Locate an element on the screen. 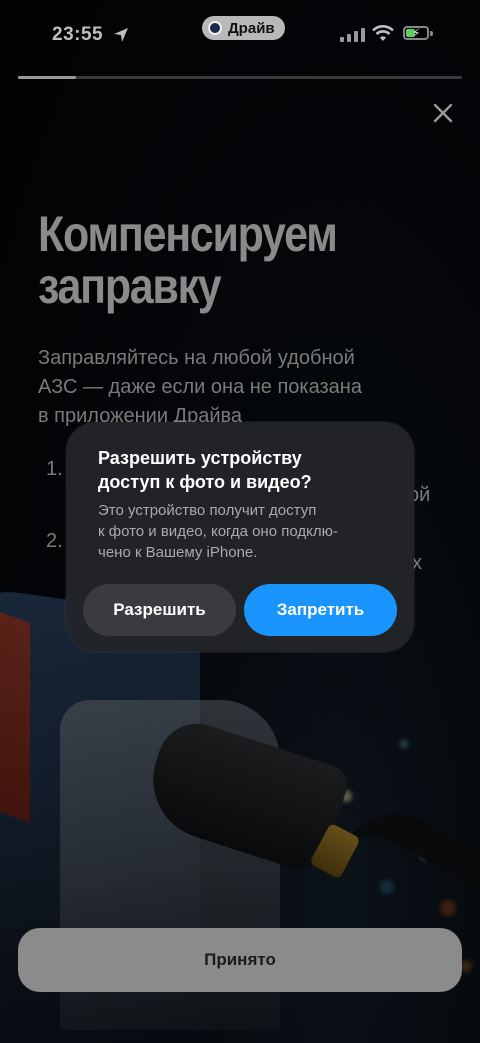 The height and width of the screenshot is (1043, 480). accept-button: Принято is located at coordinates (240, 960).